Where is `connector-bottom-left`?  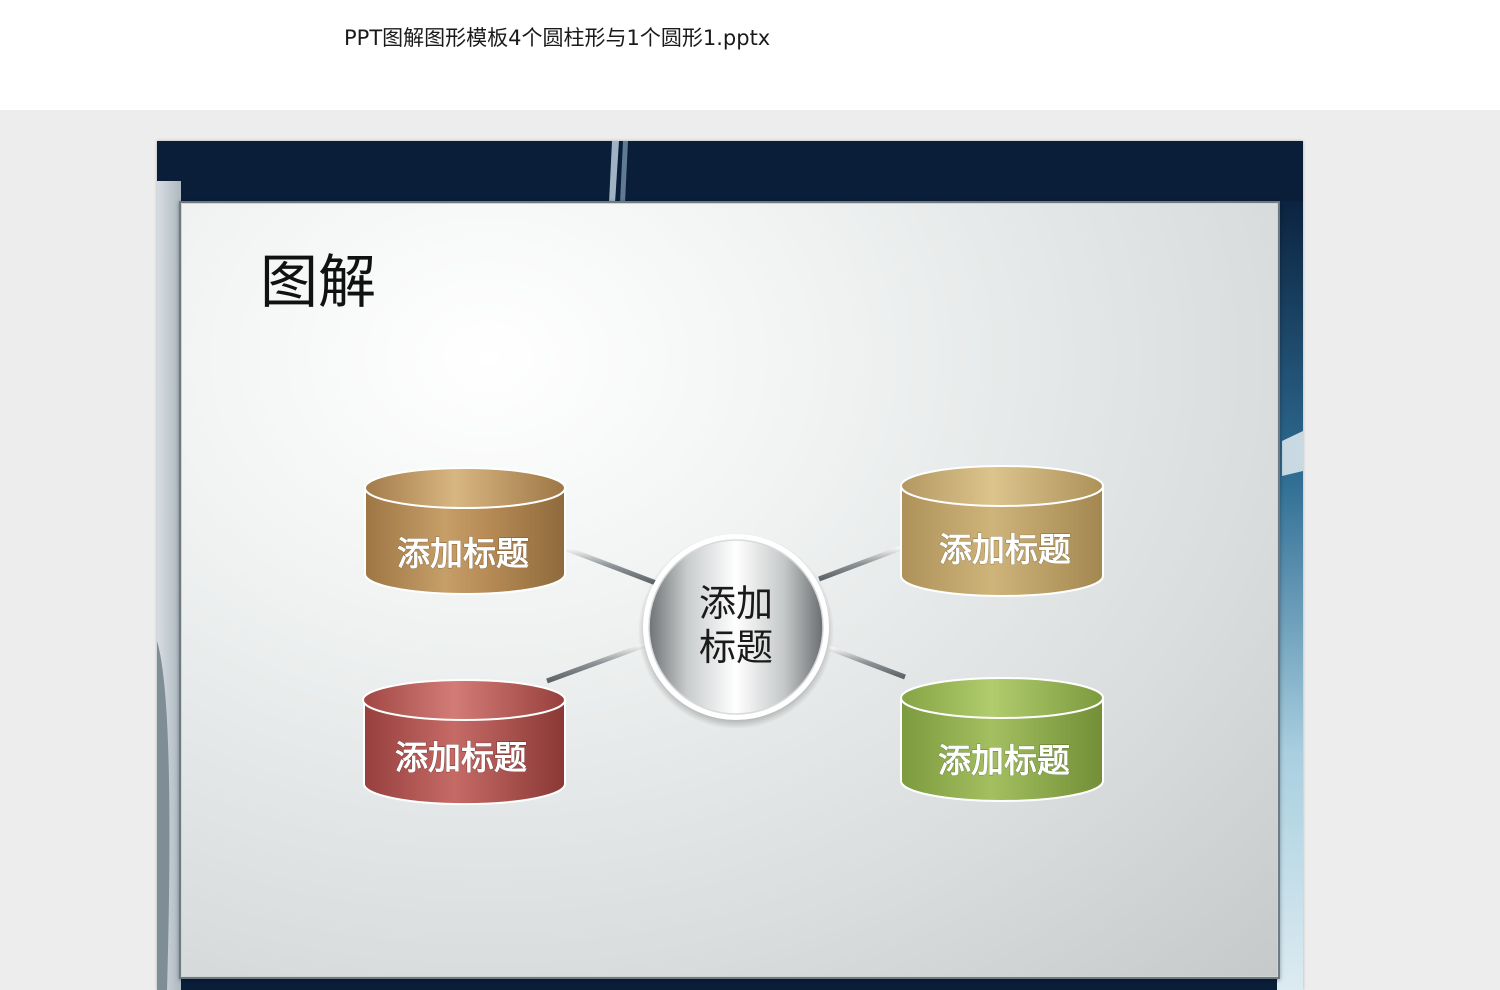
connector-bottom-left is located at coordinates (596, 663).